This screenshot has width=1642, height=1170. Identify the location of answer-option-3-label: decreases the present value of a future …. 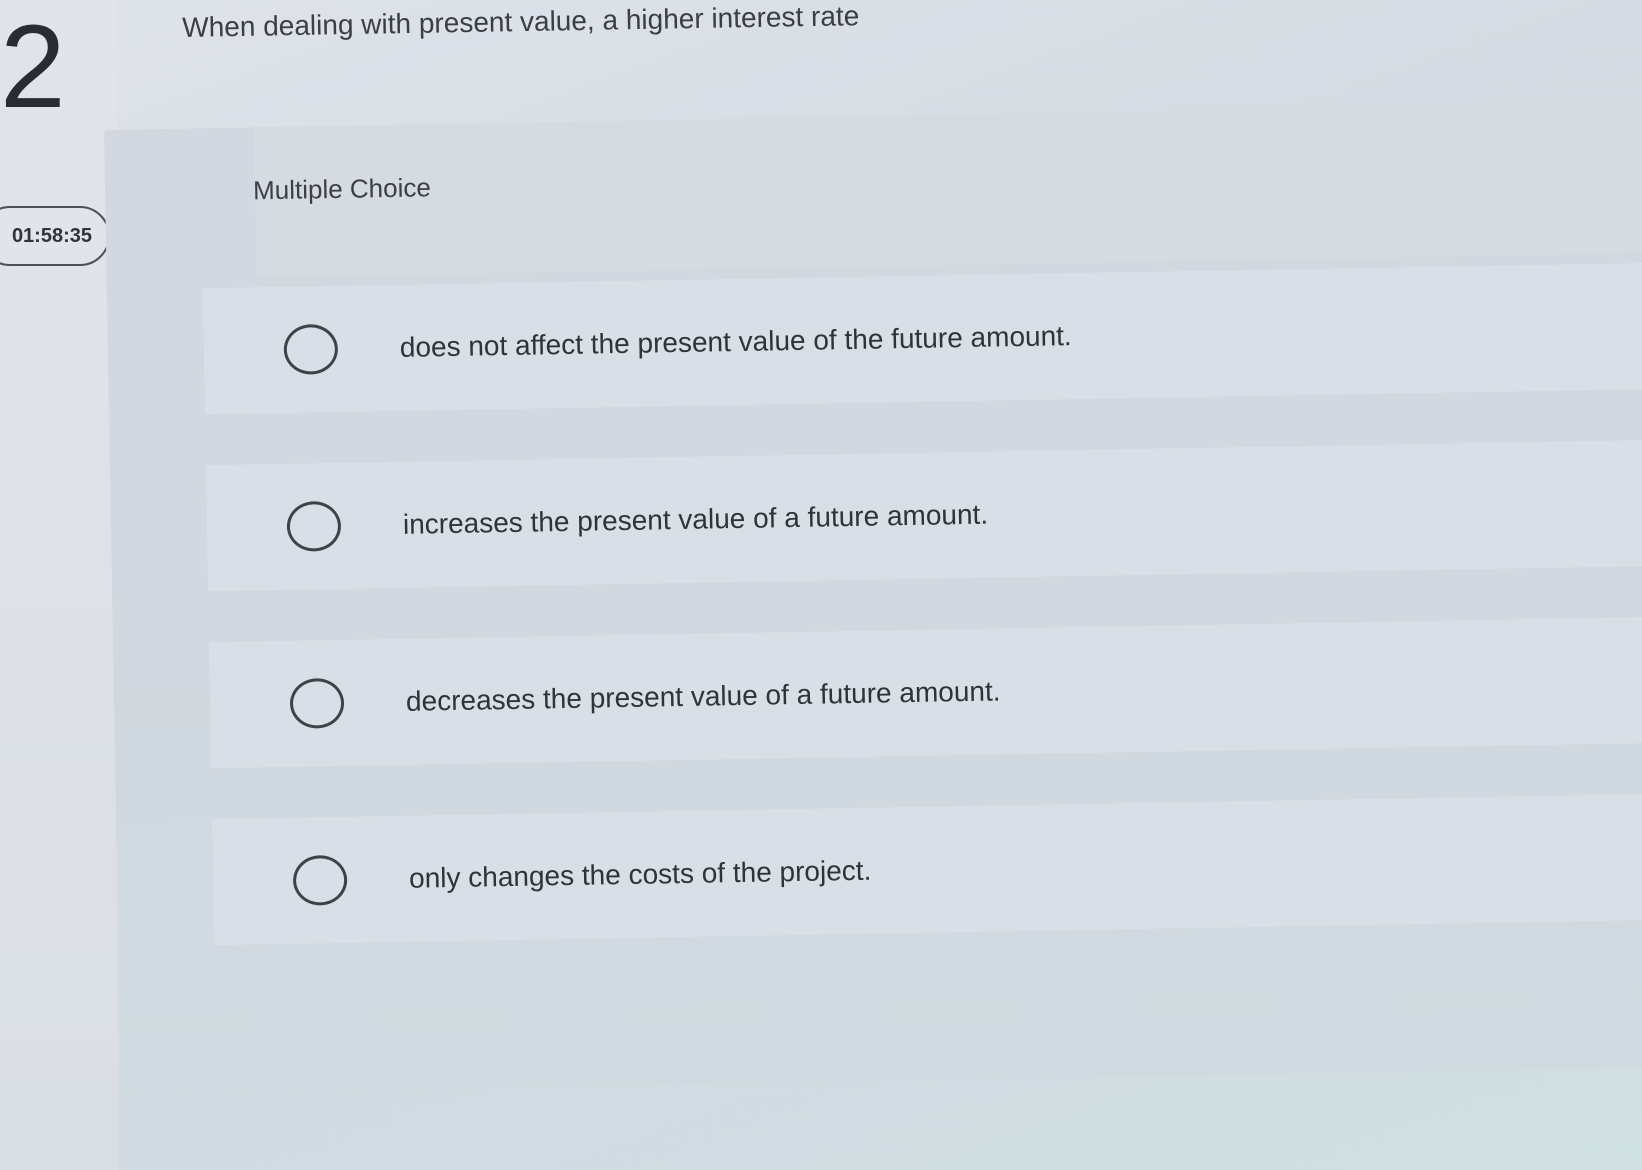
(703, 696).